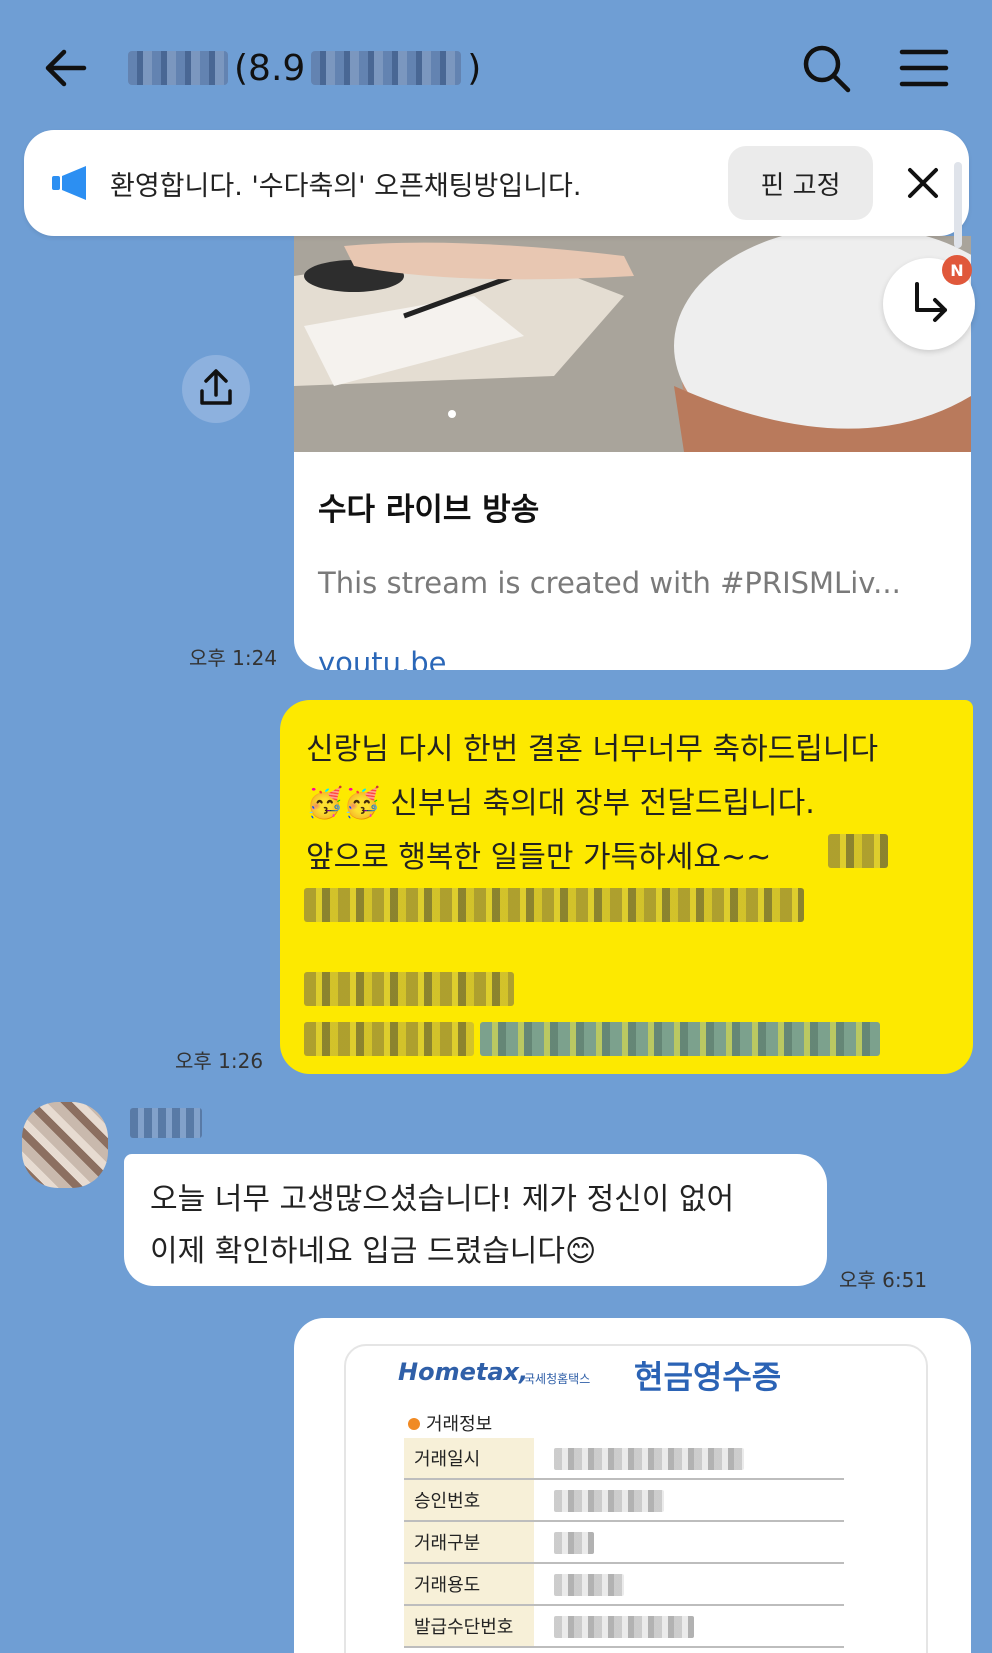 The height and width of the screenshot is (1653, 992). Describe the element at coordinates (414, 1424) in the screenshot. I see `section-dot-icon` at that location.